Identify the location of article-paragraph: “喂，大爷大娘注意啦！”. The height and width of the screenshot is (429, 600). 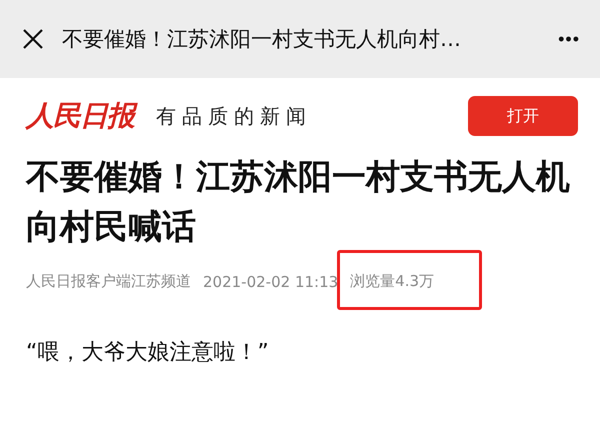
(148, 353).